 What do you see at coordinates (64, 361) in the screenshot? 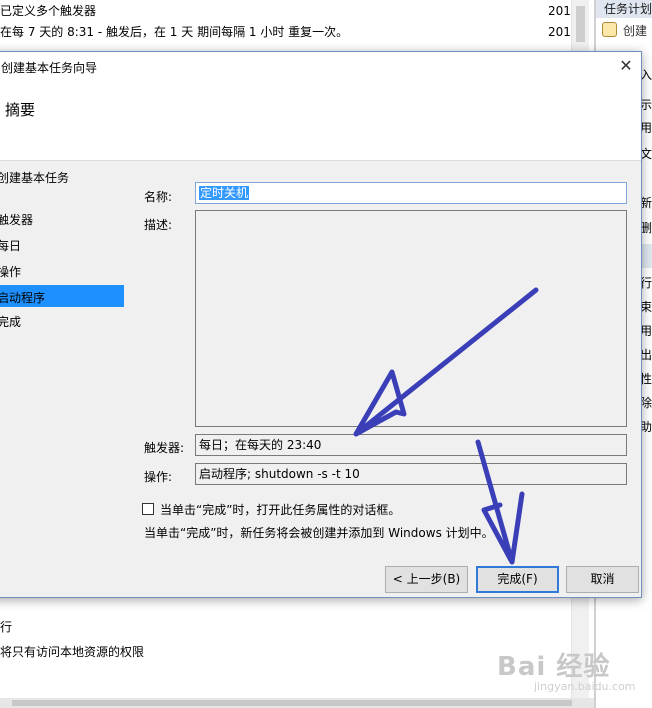
I see `wizard-steps: 创建基本任务 触发器 每日 操作 启动程序 完成` at bounding box center [64, 361].